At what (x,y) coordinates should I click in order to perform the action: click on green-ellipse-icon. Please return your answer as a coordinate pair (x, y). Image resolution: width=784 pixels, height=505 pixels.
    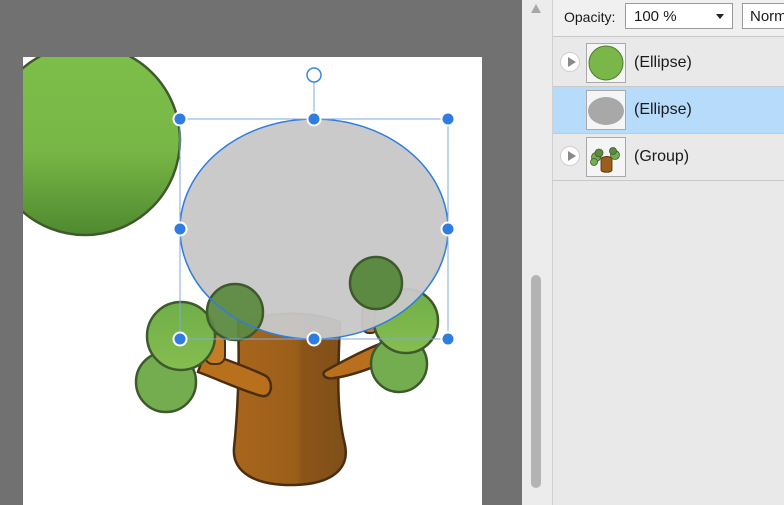
    Looking at the image, I should click on (606, 63).